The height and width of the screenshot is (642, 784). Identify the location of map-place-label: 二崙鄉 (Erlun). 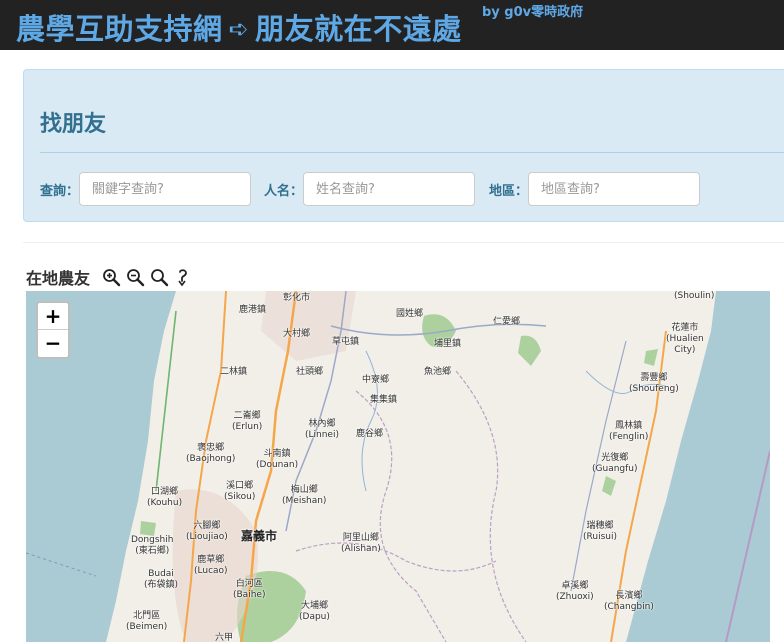
(247, 421).